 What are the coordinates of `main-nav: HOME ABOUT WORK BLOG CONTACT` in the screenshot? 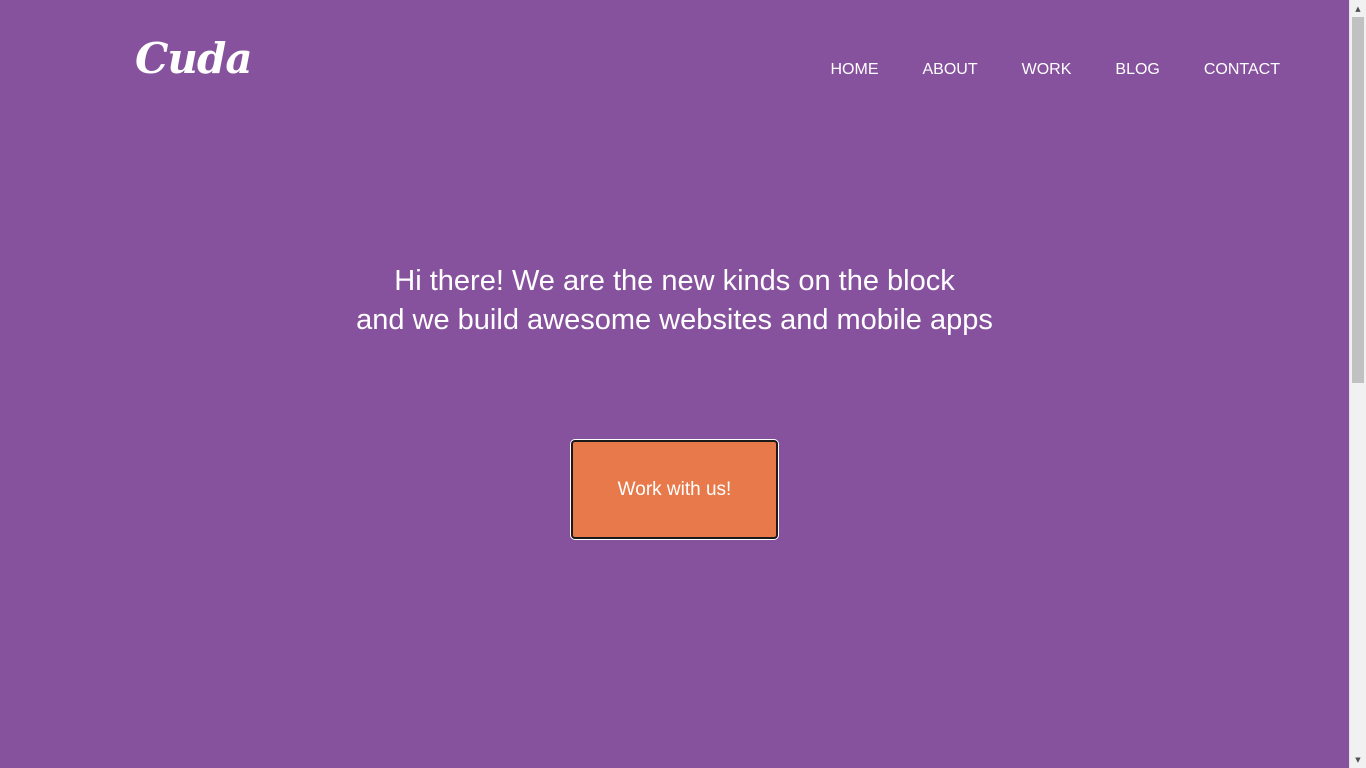 It's located at (1055, 70).